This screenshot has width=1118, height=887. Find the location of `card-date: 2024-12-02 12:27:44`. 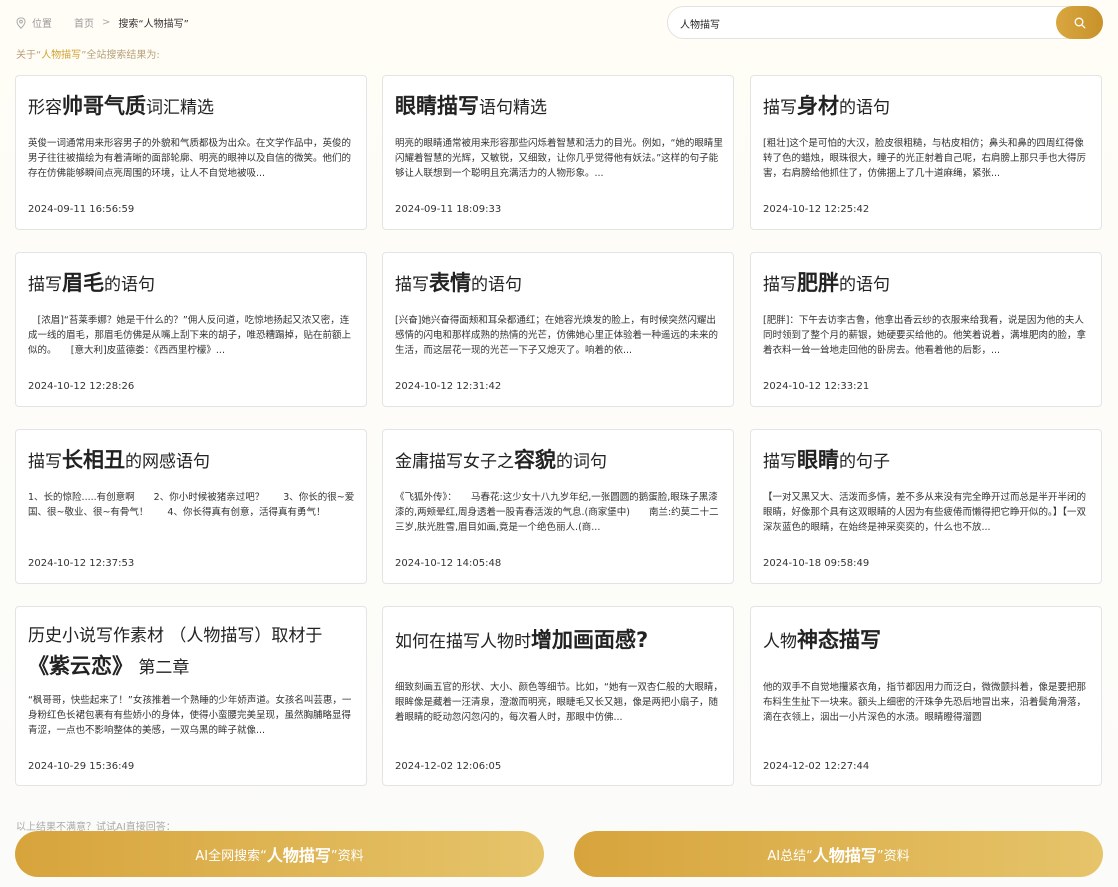

card-date: 2024-12-02 12:27:44 is located at coordinates (816, 766).